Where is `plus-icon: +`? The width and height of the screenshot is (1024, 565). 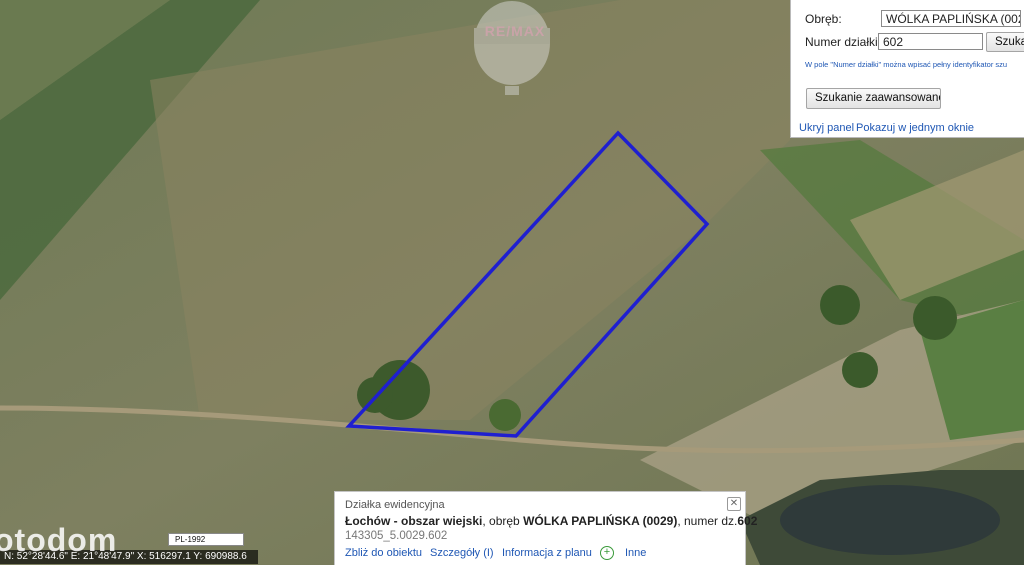
plus-icon: + is located at coordinates (607, 553).